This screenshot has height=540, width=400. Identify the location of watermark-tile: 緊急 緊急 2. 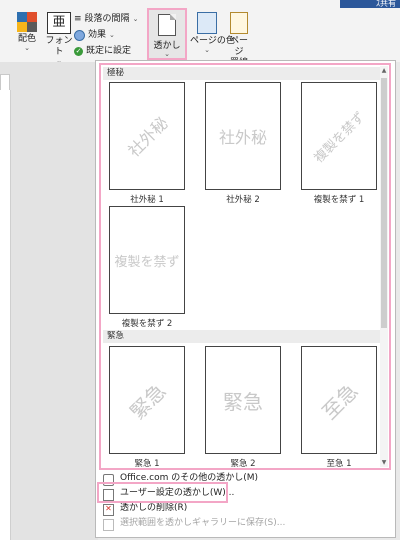
(243, 407).